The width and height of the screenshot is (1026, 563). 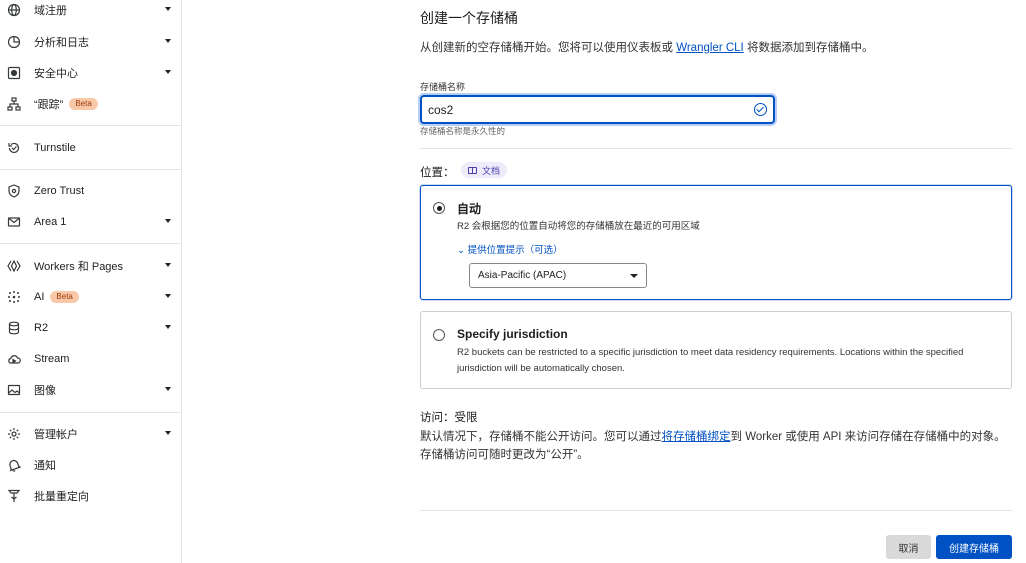 What do you see at coordinates (14, 328) in the screenshot?
I see `database-icon` at bounding box center [14, 328].